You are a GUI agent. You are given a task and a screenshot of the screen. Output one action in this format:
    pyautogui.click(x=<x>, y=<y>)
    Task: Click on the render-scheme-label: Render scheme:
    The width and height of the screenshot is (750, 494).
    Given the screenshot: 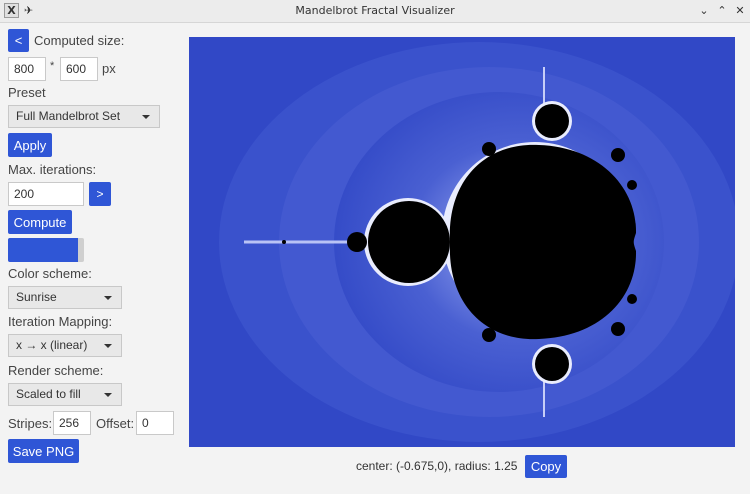 What is the action you would take?
    pyautogui.click(x=56, y=370)
    